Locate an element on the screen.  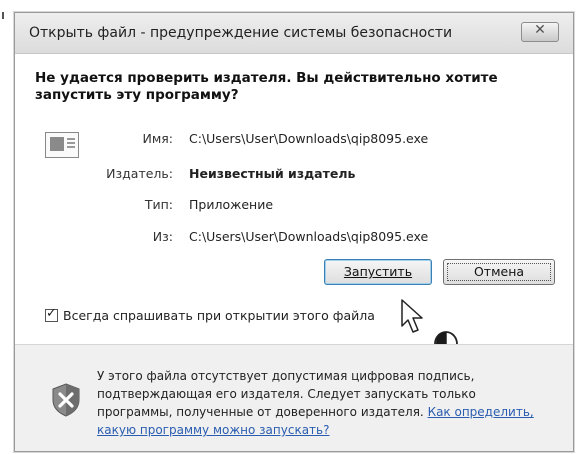
close-button: ✕ is located at coordinates (540, 32).